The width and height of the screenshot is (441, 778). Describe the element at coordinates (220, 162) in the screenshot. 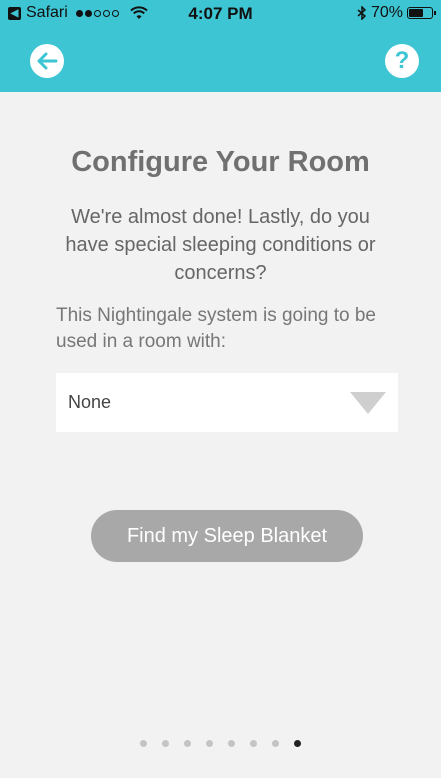

I see `page-title: Configure Your Room` at that location.